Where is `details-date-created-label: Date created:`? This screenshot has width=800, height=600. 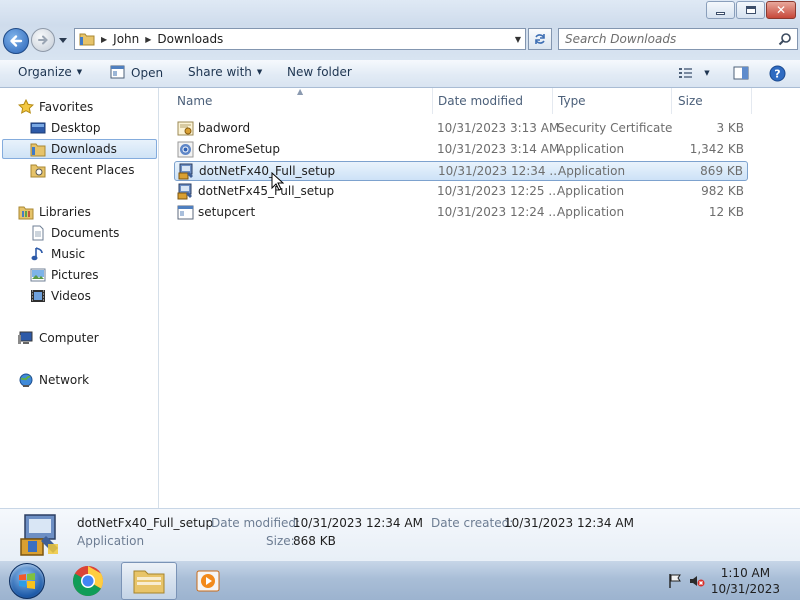 details-date-created-label: Date created: is located at coordinates (472, 523).